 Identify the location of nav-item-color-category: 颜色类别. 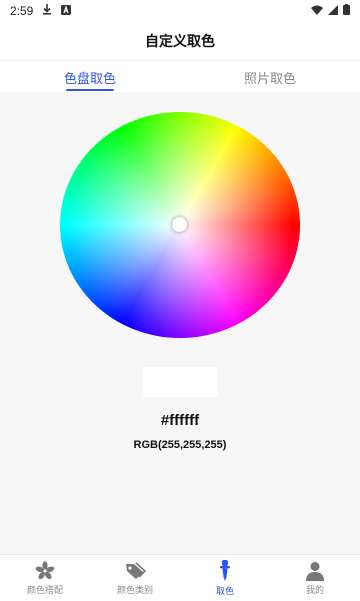
(135, 578).